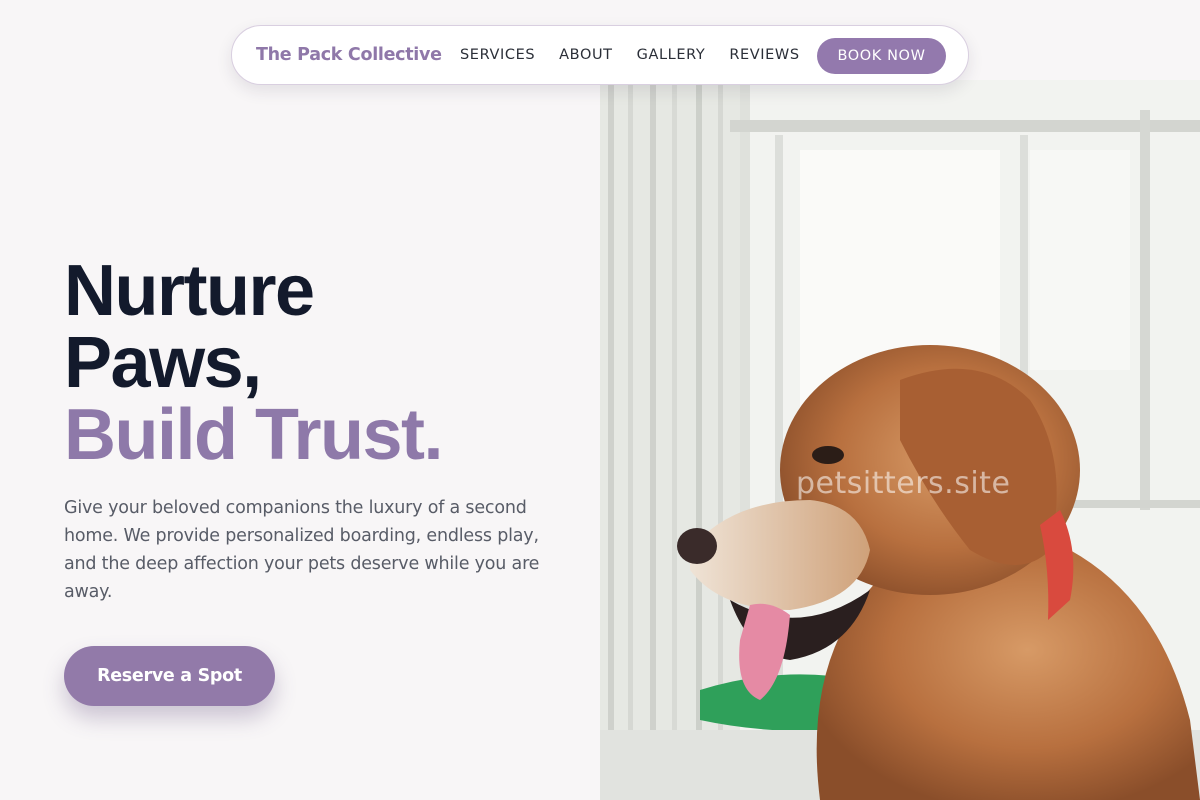 The image size is (1200, 800). I want to click on nav-link-services: SERVICES, so click(497, 55).